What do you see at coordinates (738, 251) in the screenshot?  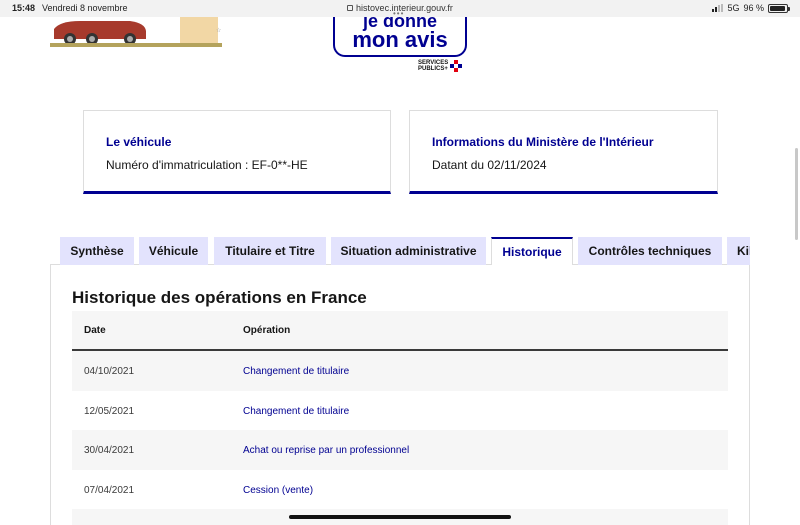 I see `tab-kilometrage: Kilométrage` at bounding box center [738, 251].